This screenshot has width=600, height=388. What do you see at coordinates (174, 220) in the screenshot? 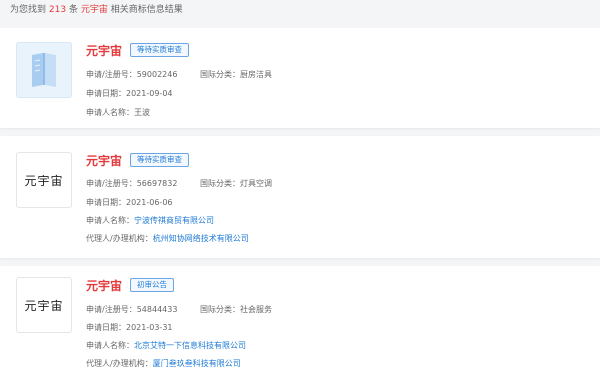
I see `applicant-link: 宁波传祺商贸有限公司` at bounding box center [174, 220].